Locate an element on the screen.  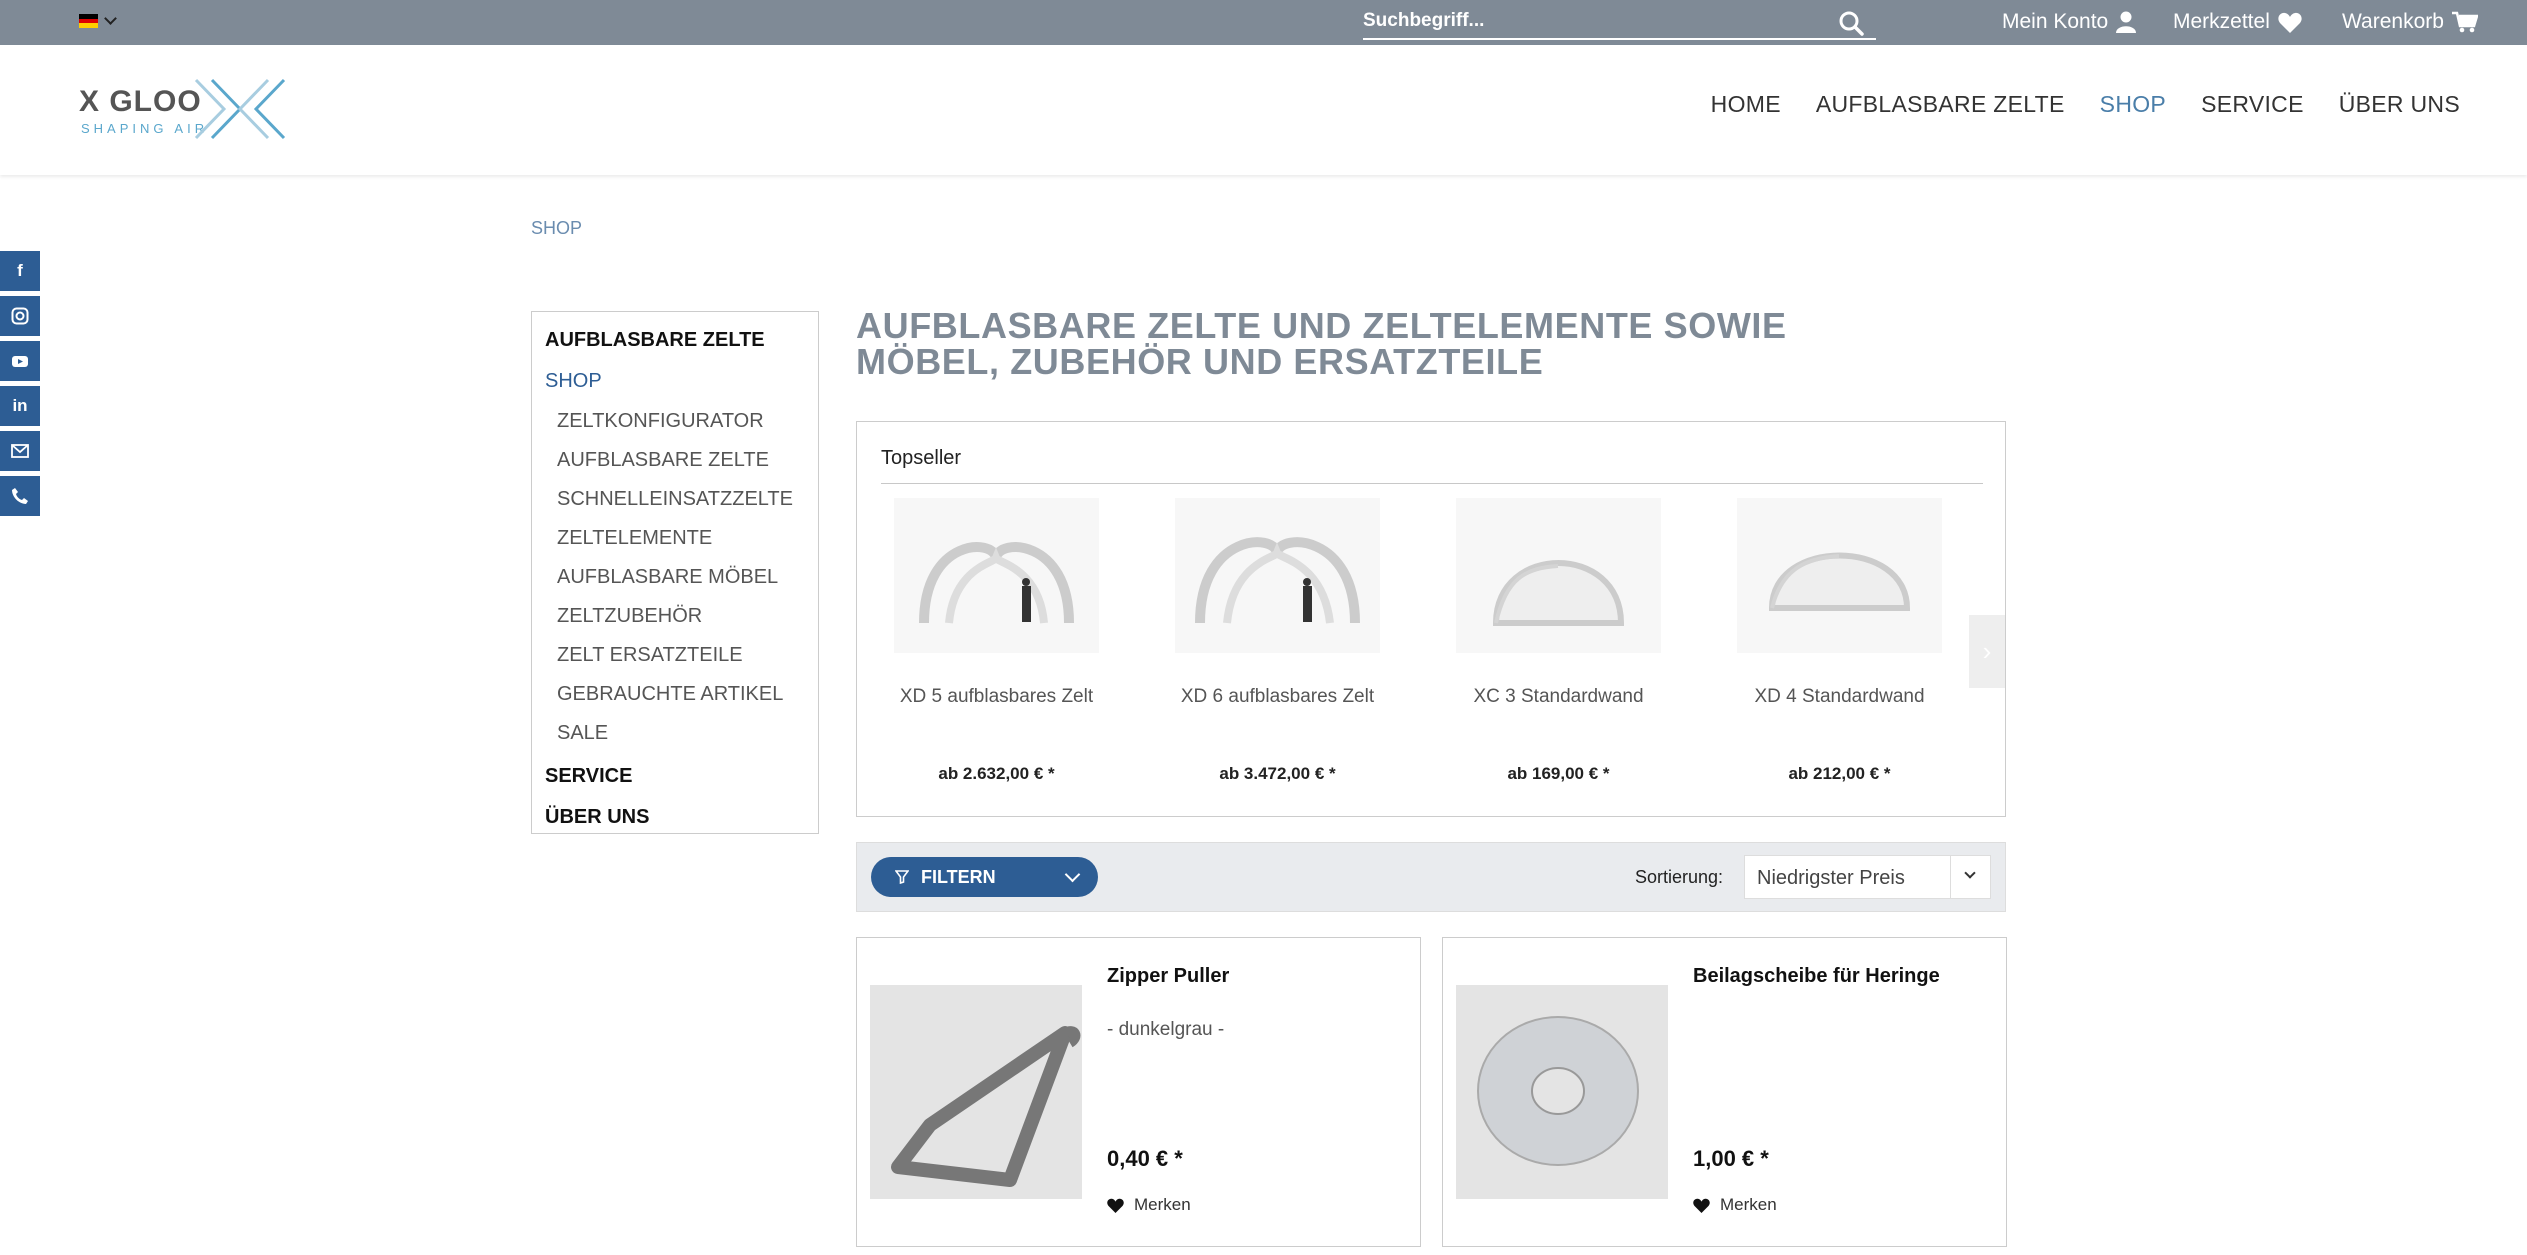
topseller-item: XC 3 Standardwand ab 169,00 € * is located at coordinates (1558, 653).